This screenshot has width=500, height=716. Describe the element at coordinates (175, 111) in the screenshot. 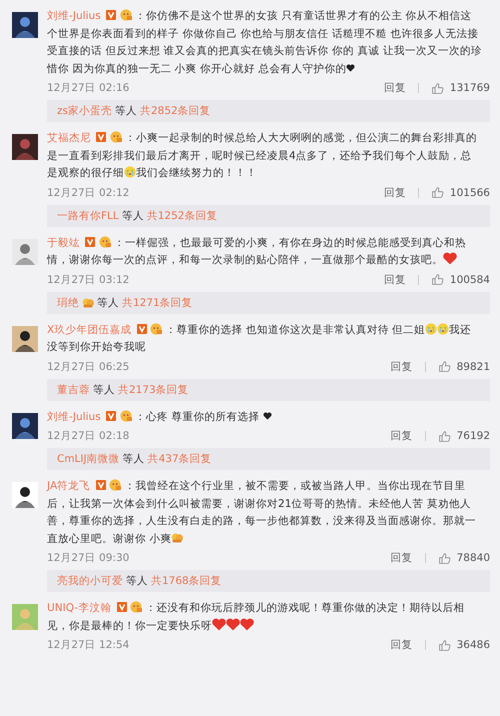

I see `reply-count: 共2852条回复` at that location.